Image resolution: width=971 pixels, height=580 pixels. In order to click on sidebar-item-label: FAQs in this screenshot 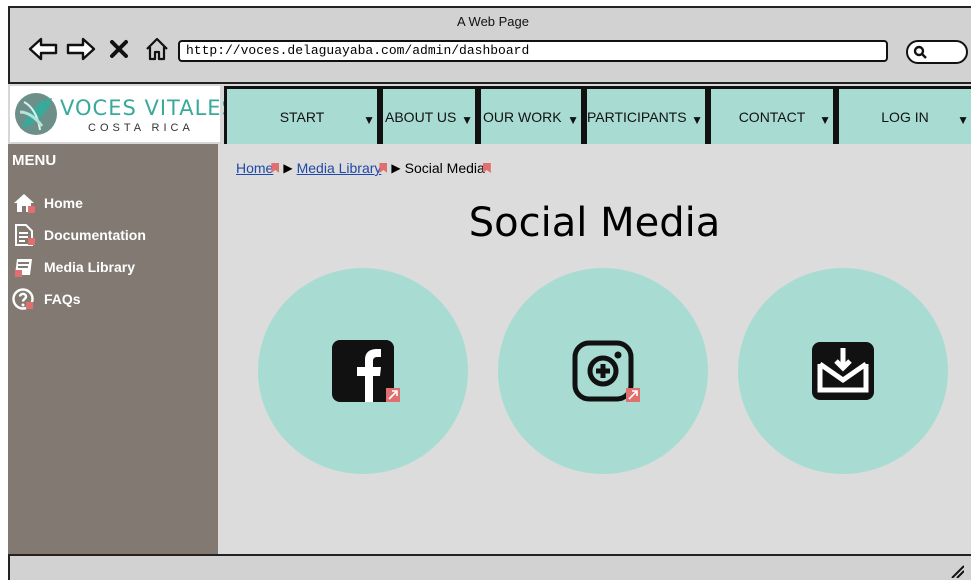, I will do `click(62, 299)`.